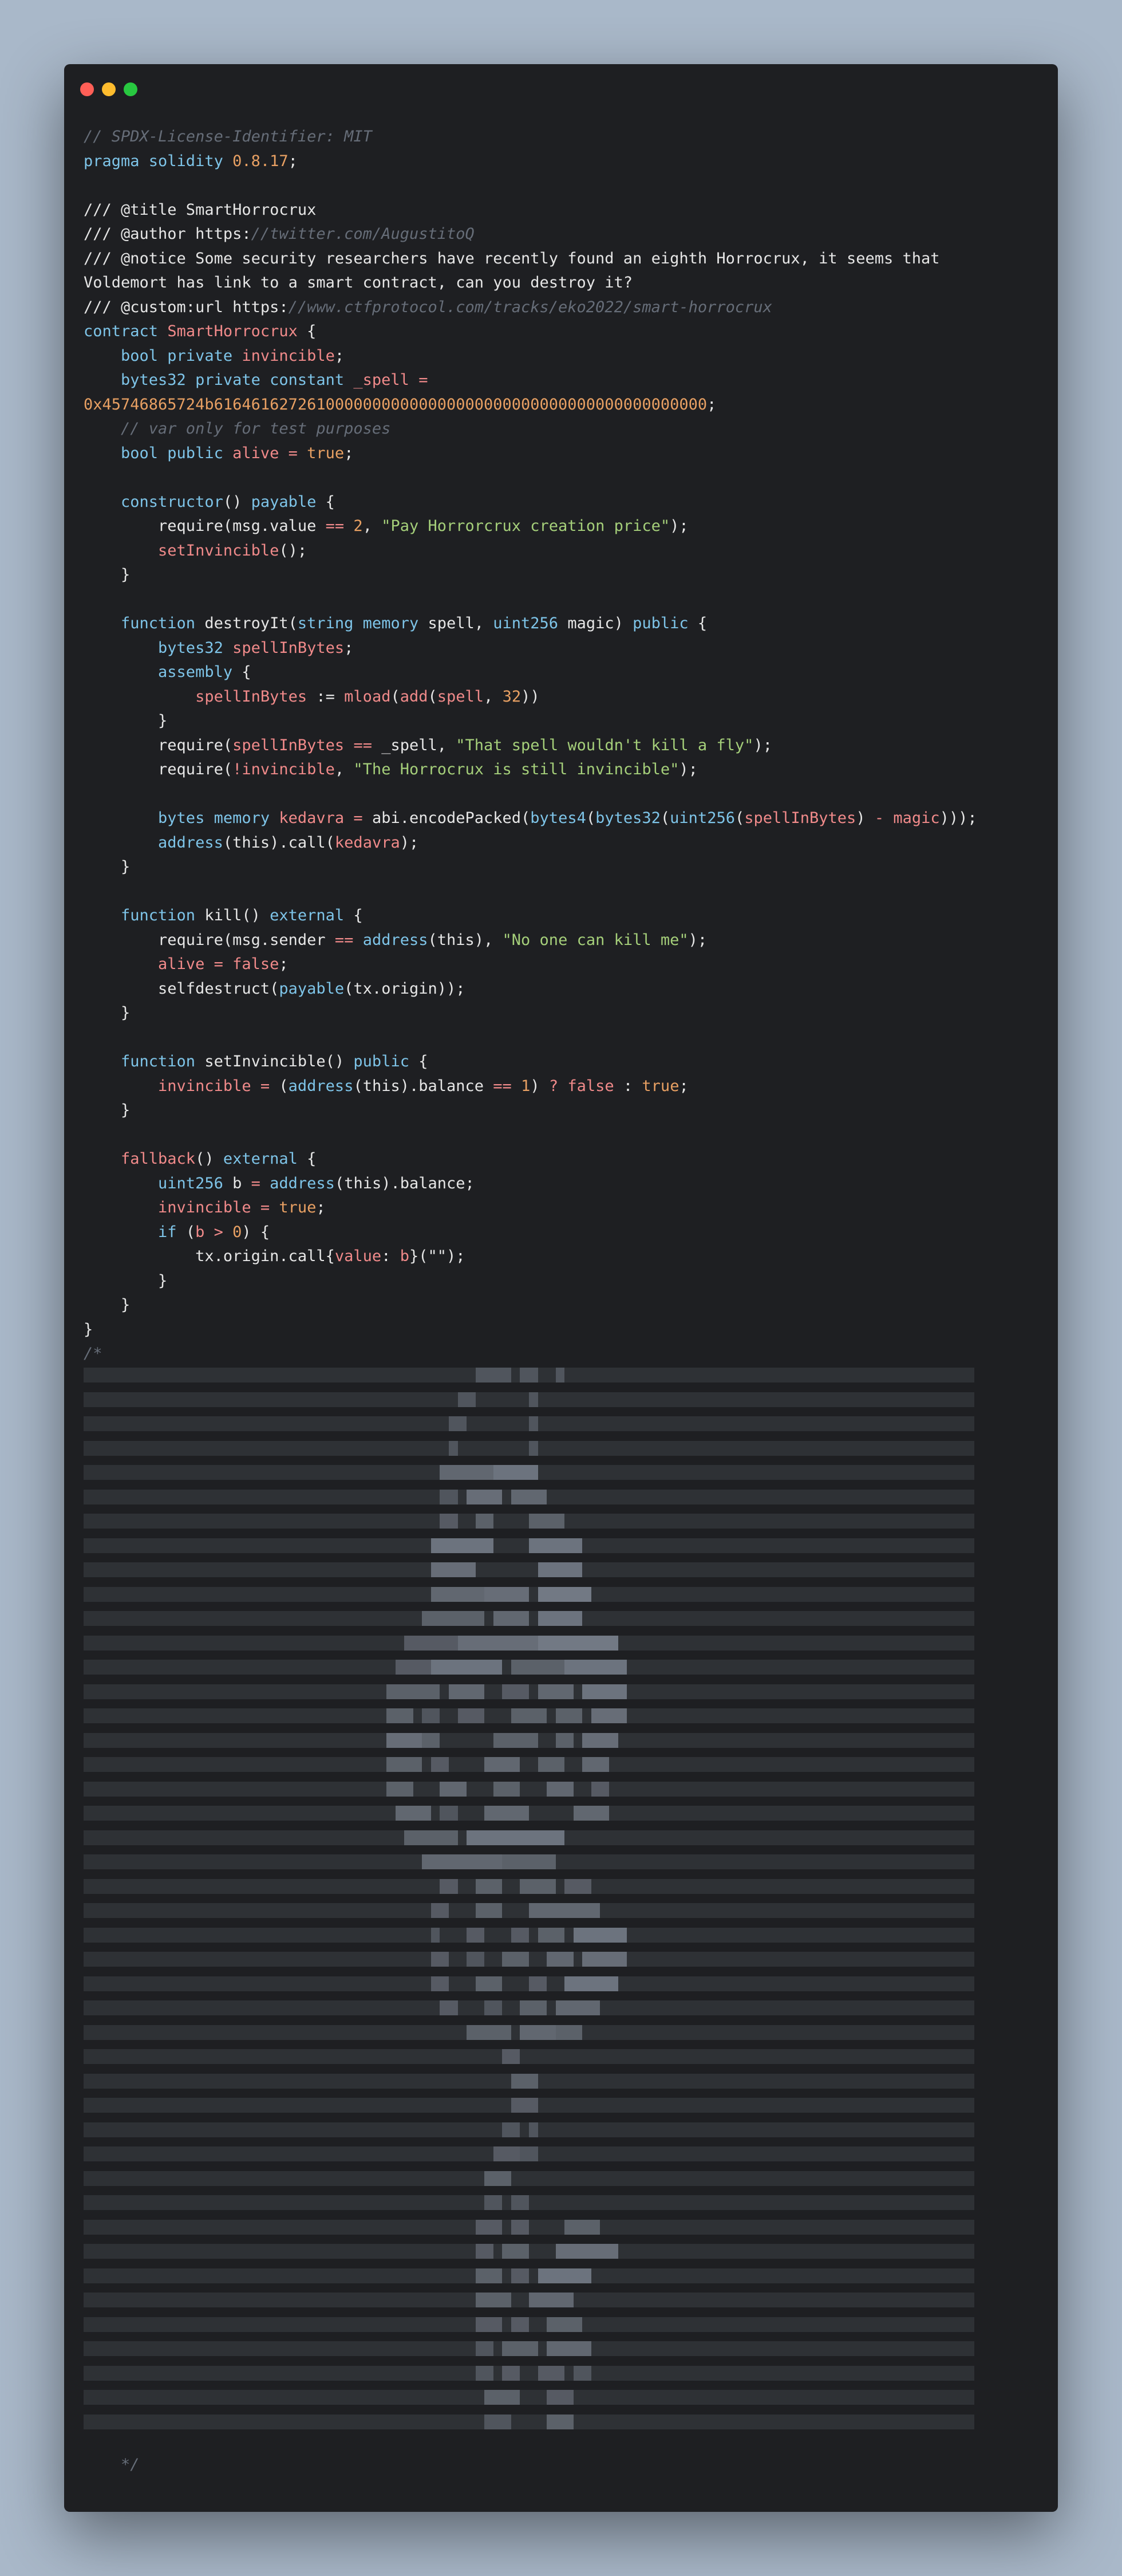 The image size is (1122, 2576). What do you see at coordinates (302, 1183) in the screenshot?
I see `code-token: address` at bounding box center [302, 1183].